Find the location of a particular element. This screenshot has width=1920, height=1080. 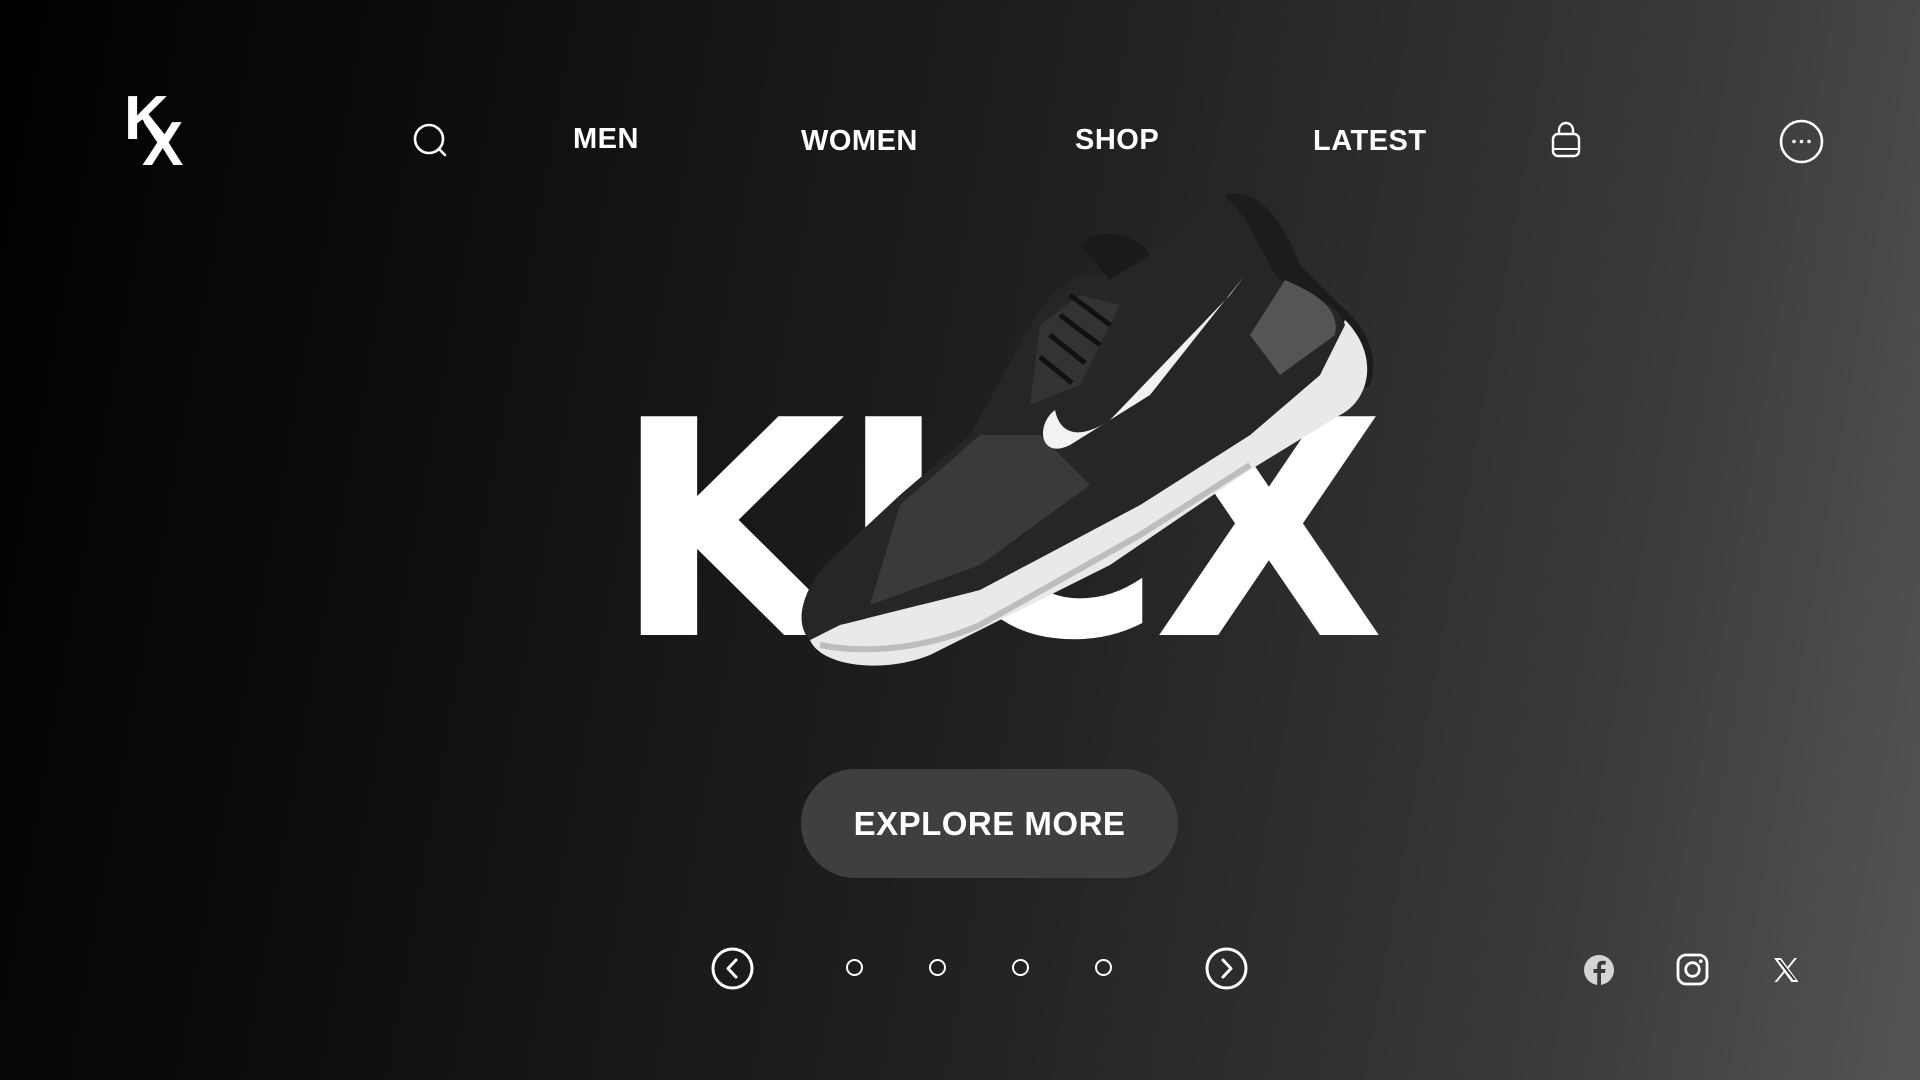

nav-shop: SHOP is located at coordinates (1117, 140).